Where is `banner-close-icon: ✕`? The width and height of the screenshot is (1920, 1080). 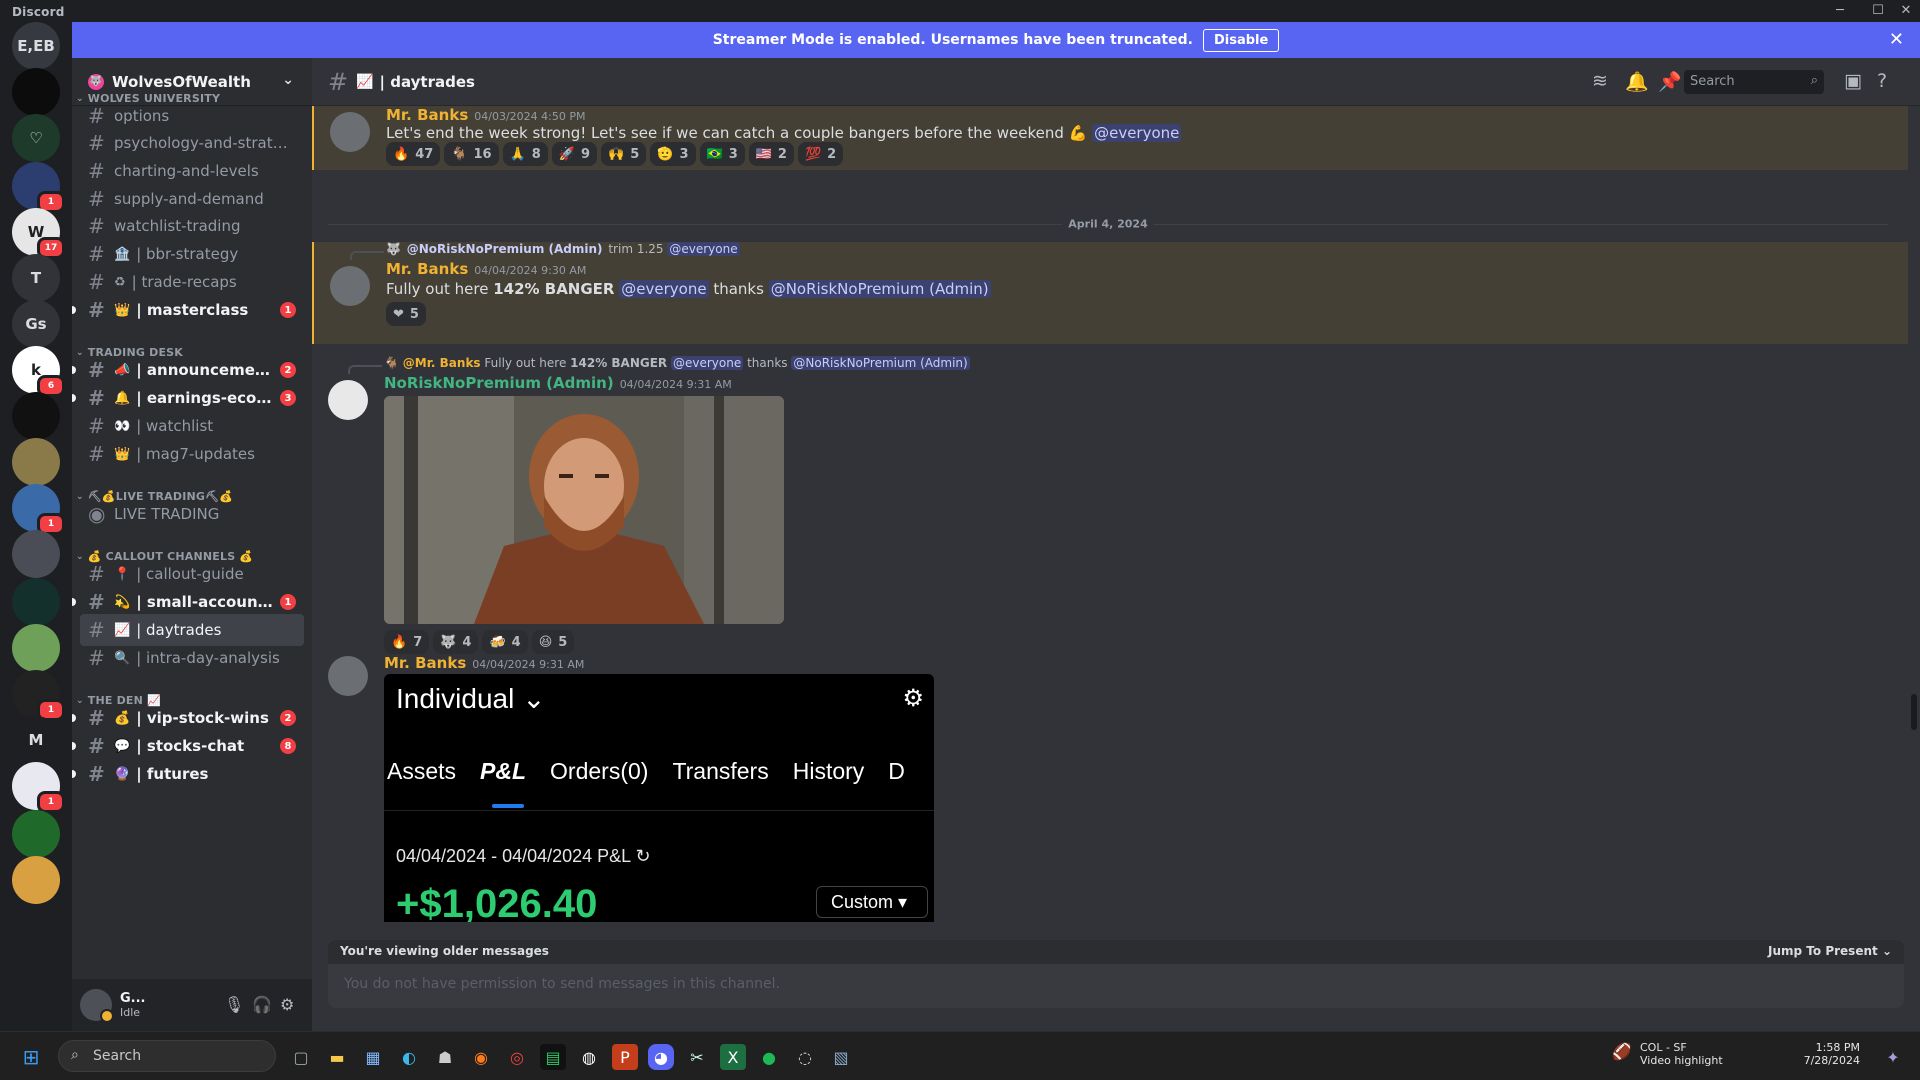
banner-close-icon: ✕ is located at coordinates (1896, 39).